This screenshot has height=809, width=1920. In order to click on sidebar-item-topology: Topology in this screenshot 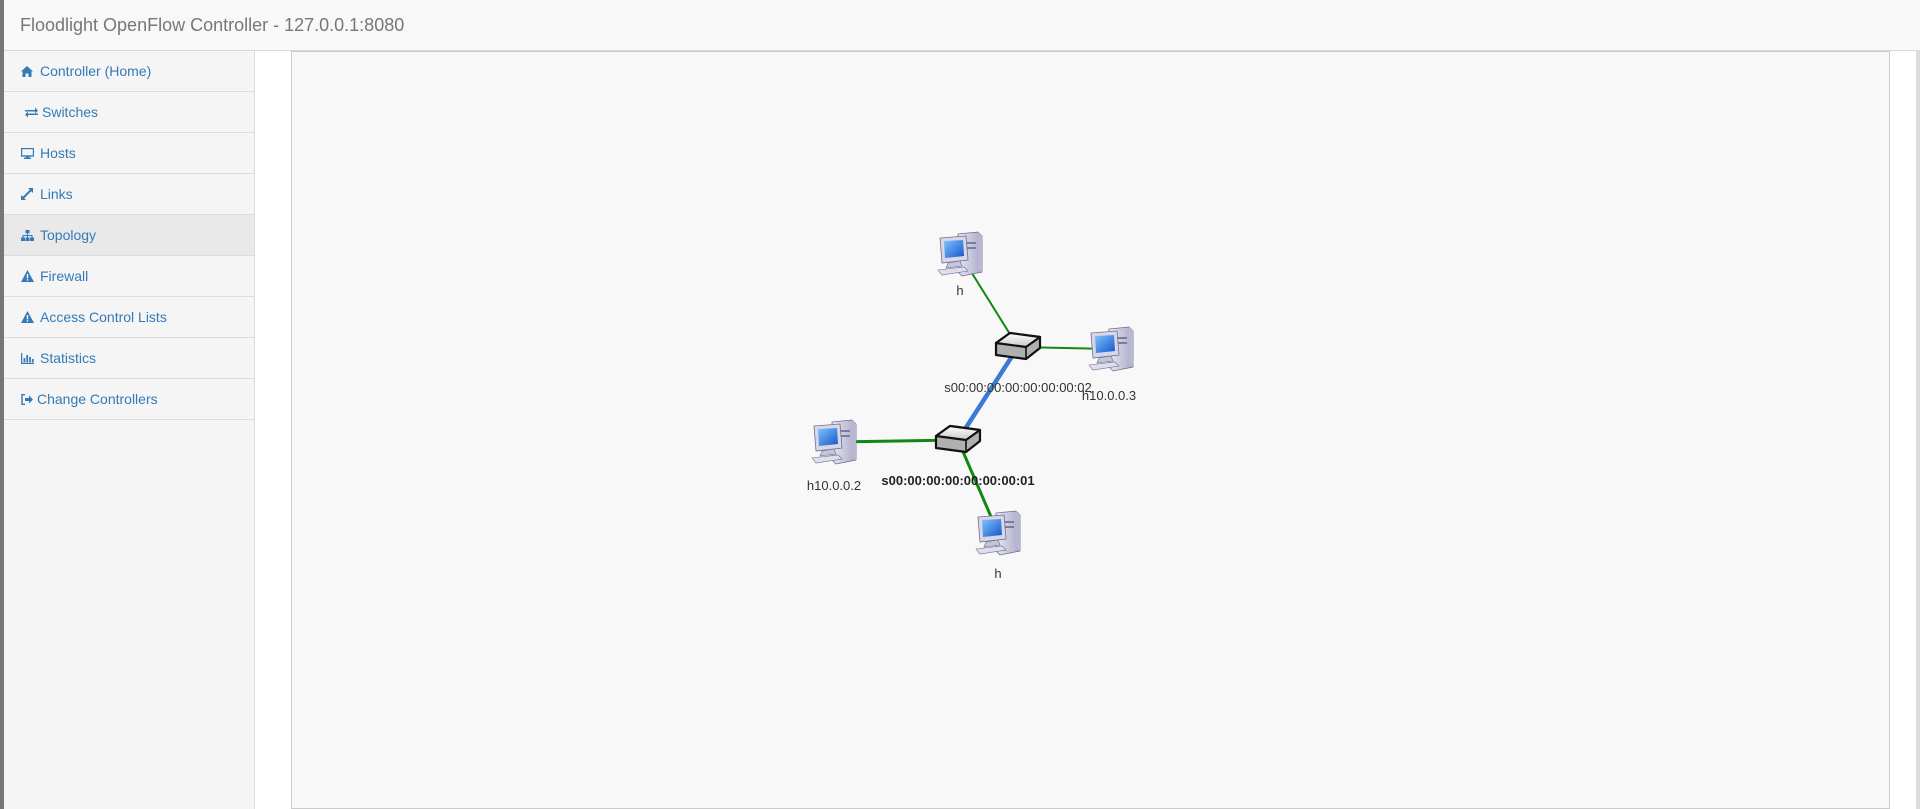, I will do `click(129, 235)`.